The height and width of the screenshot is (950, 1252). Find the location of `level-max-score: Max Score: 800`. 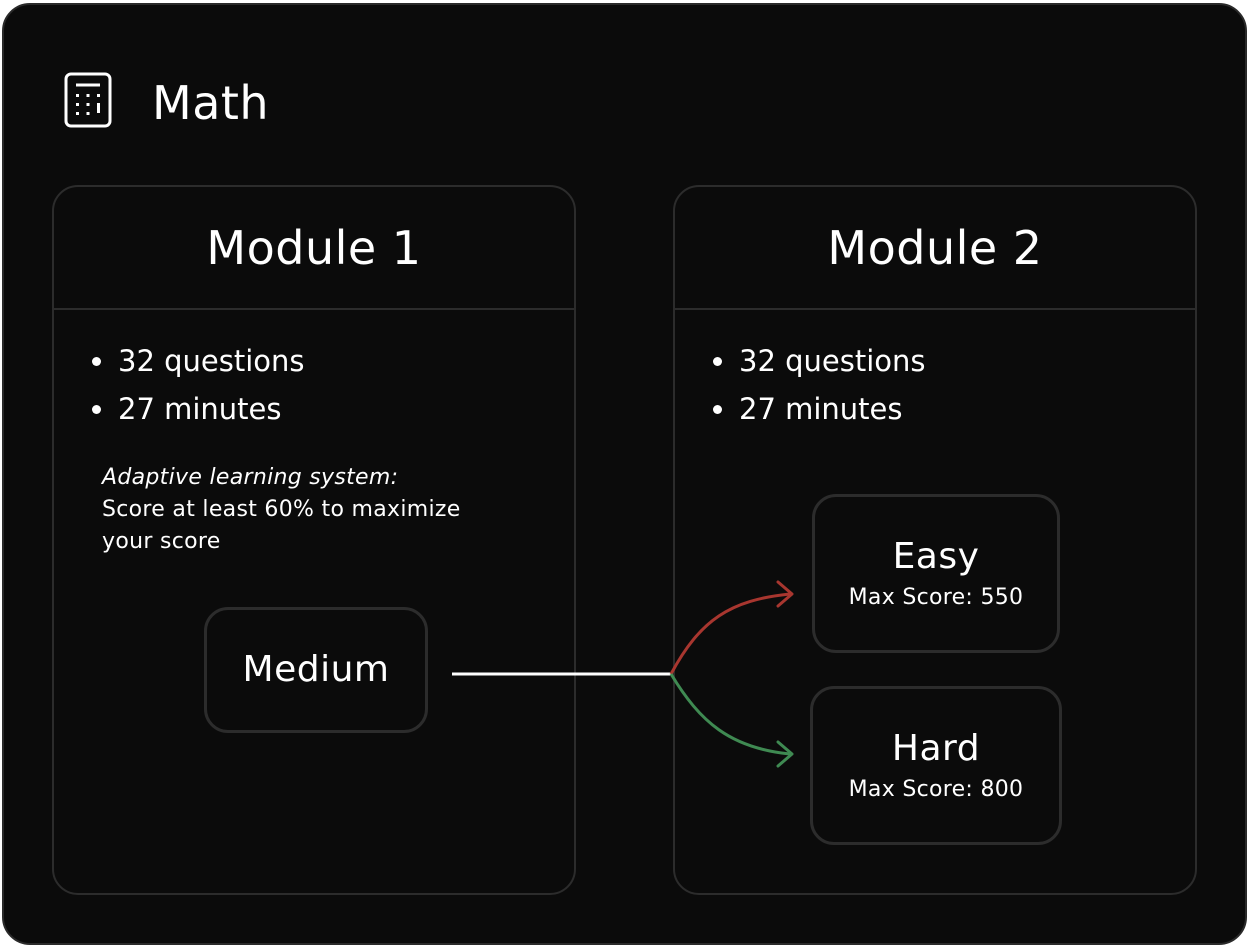

level-max-score: Max Score: 800 is located at coordinates (936, 789).